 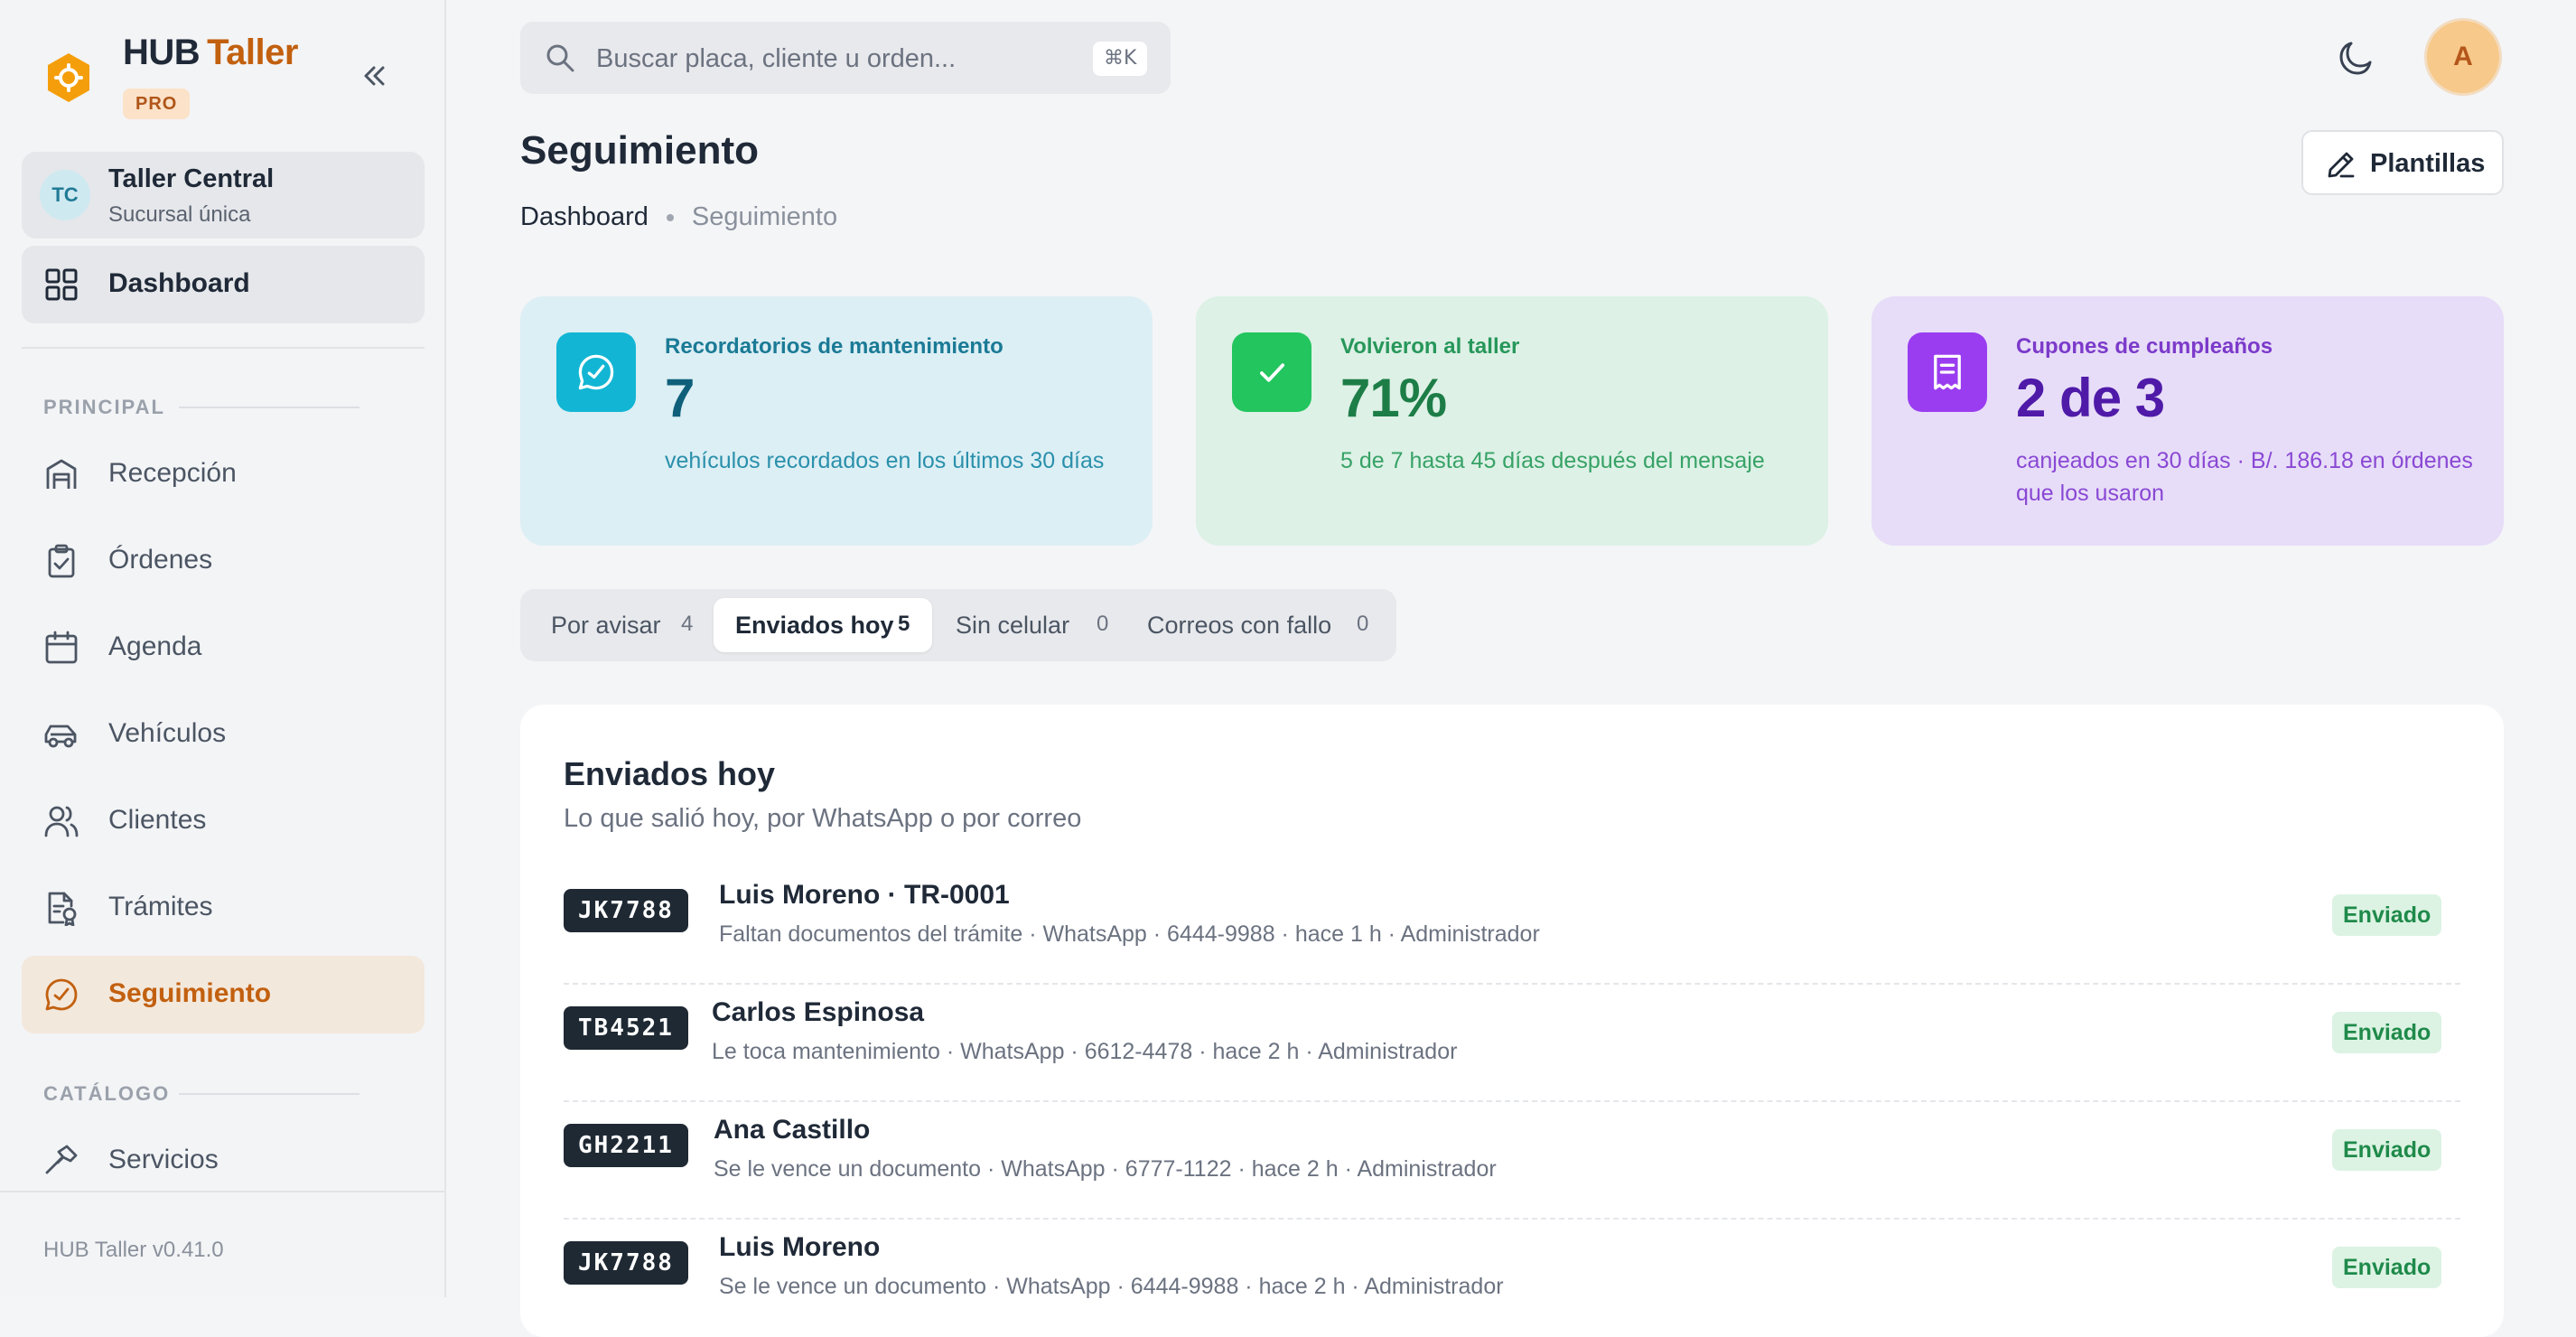 What do you see at coordinates (157, 104) in the screenshot?
I see `pro-badge: PRO` at bounding box center [157, 104].